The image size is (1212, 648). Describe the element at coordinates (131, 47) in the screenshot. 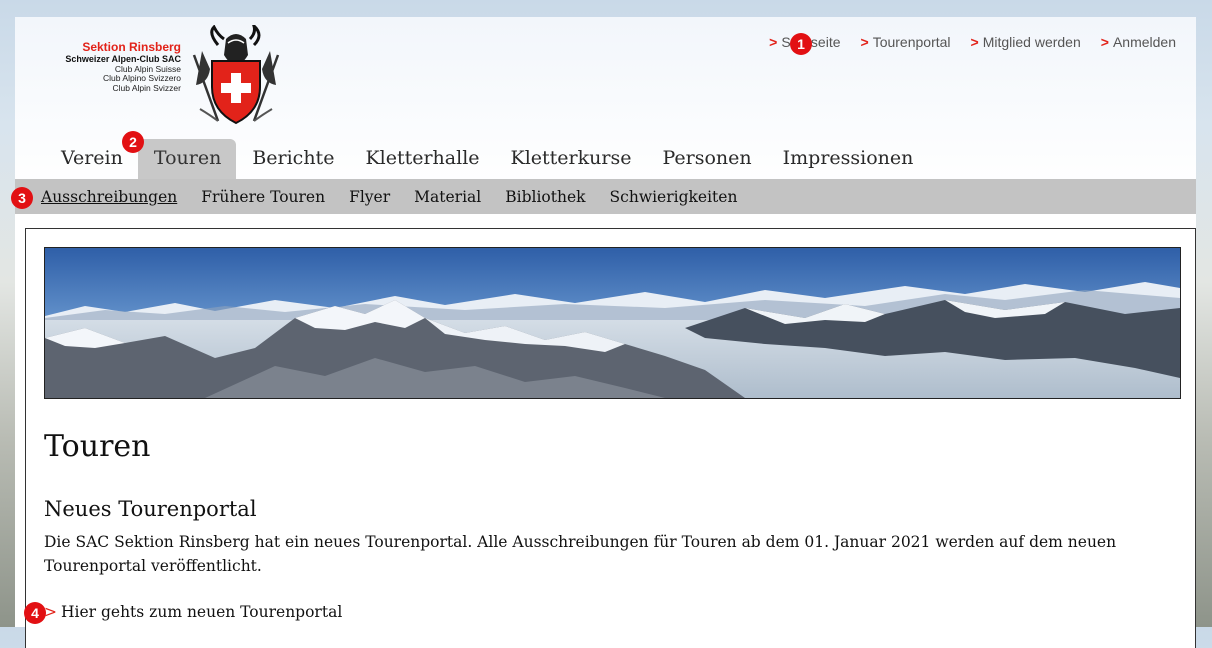

I see `section-name: Sektion Rinsberg` at that location.